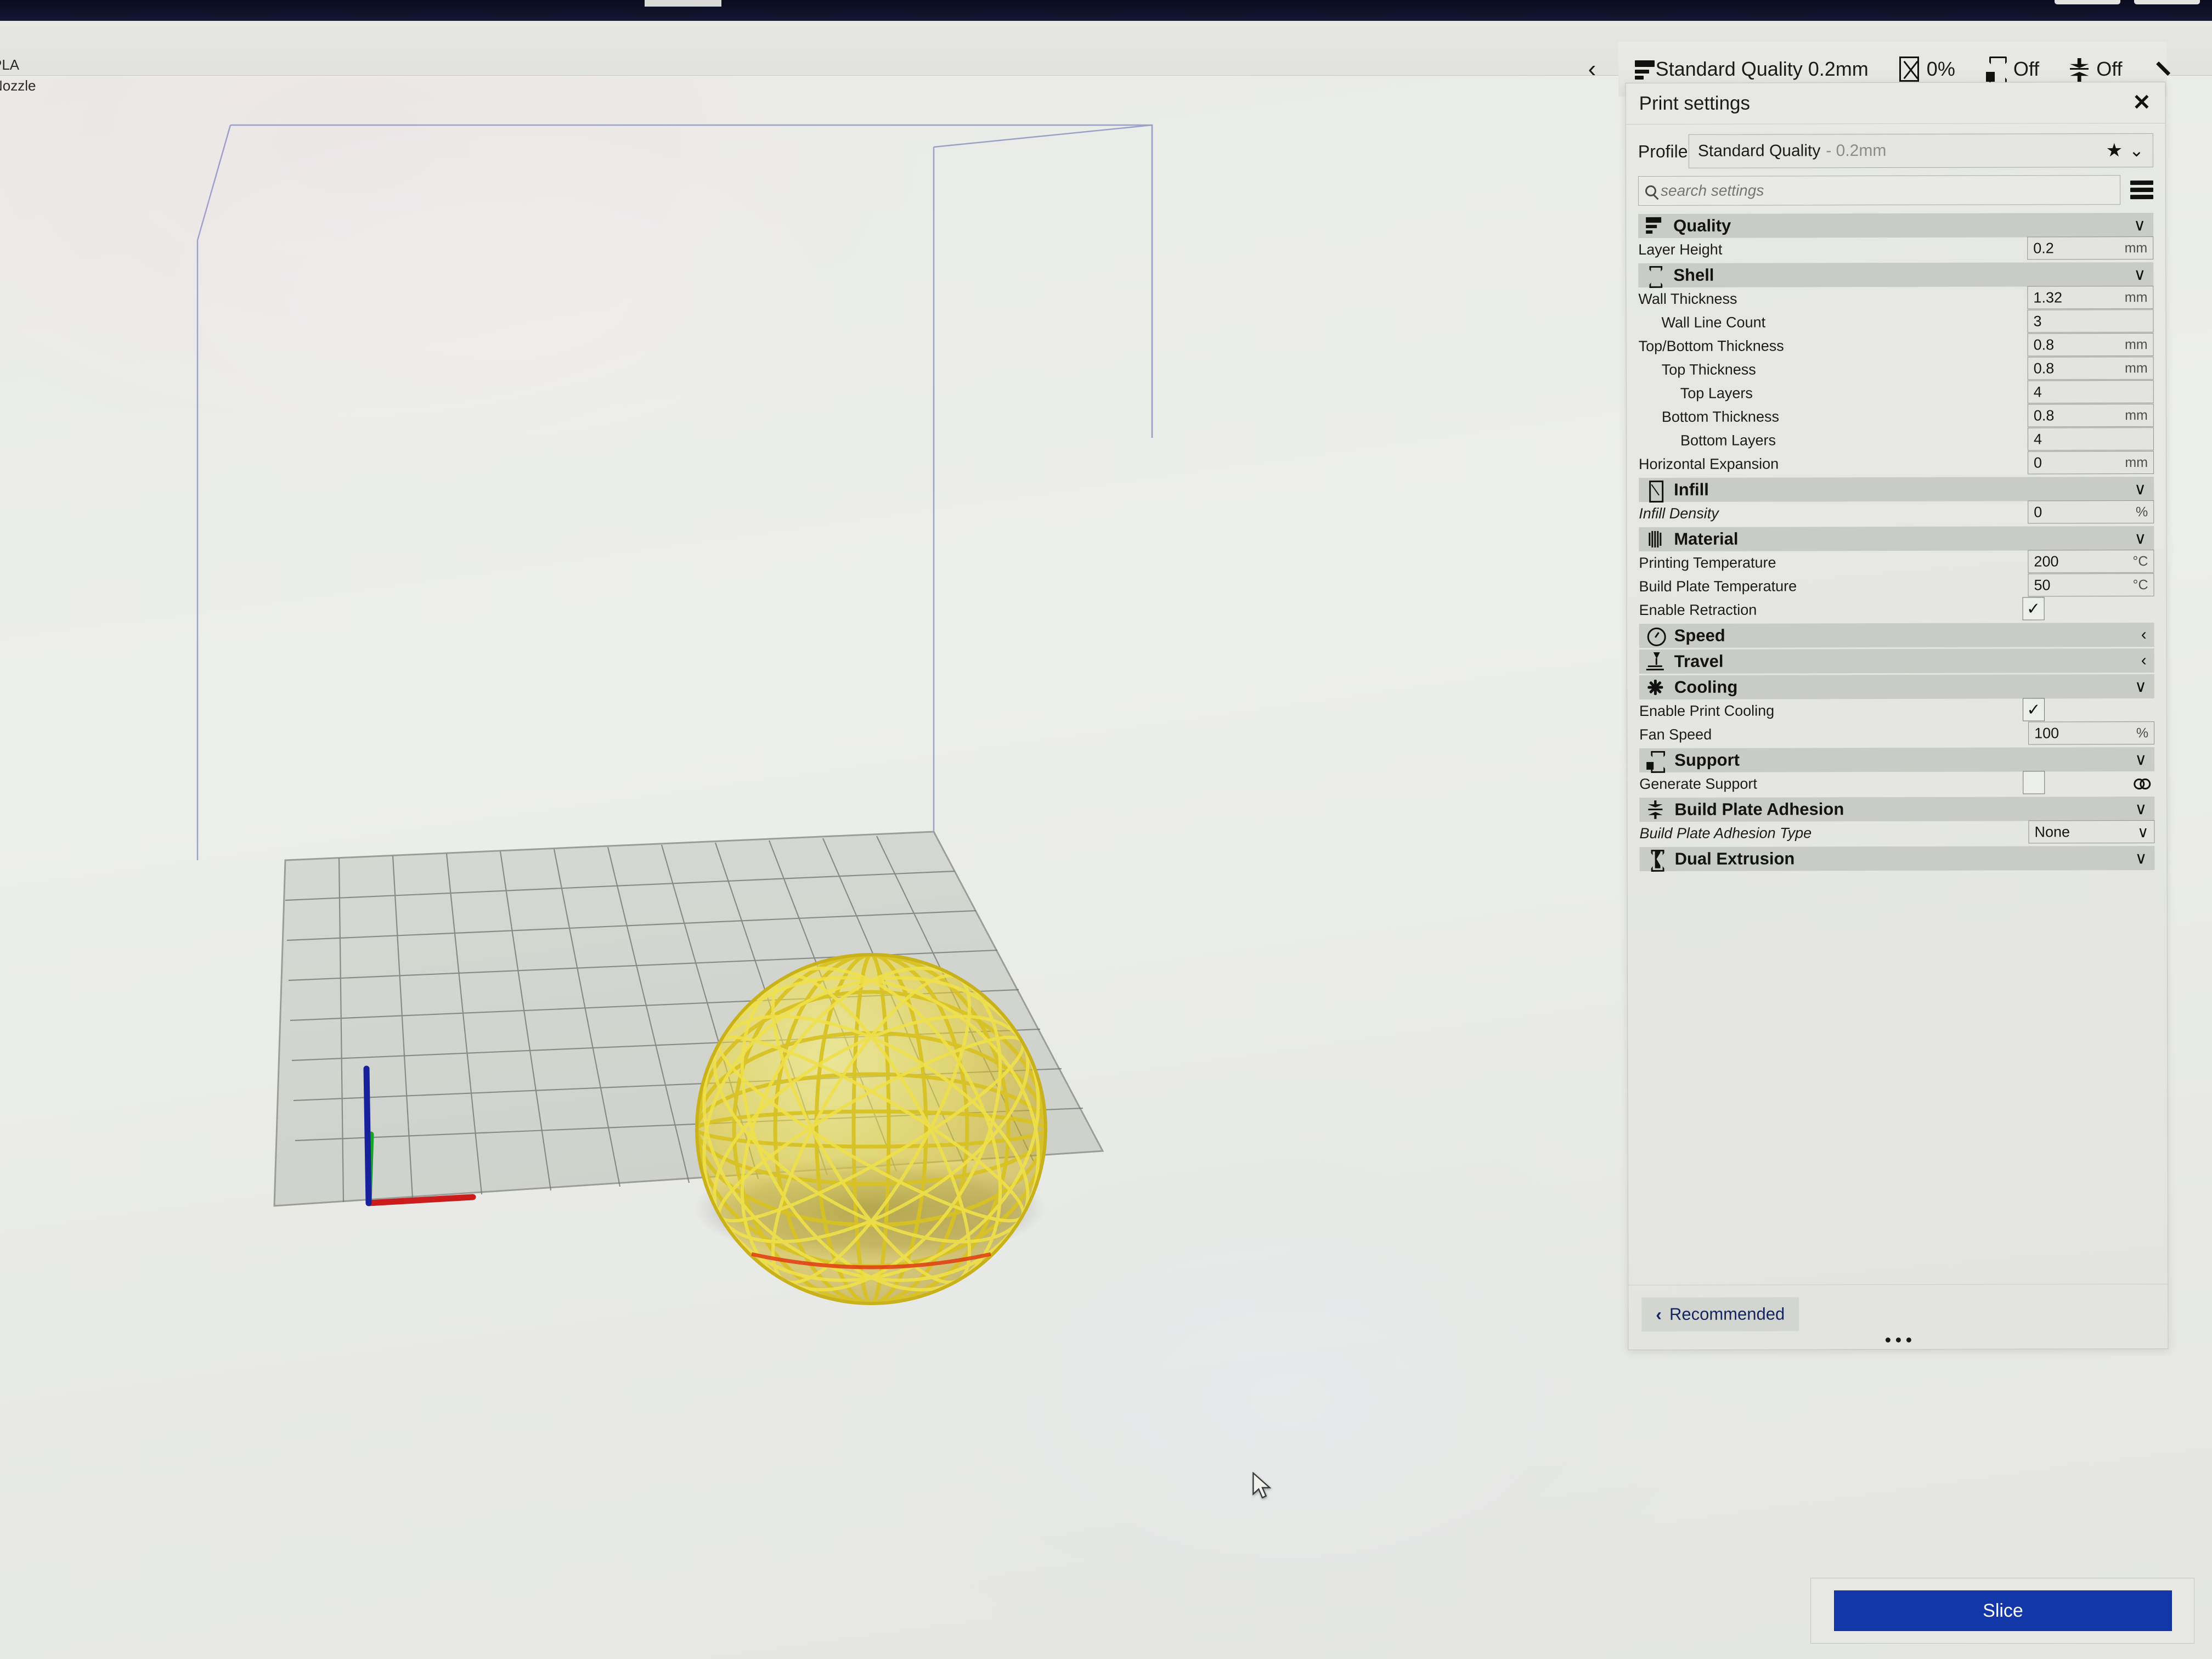 The width and height of the screenshot is (2212, 1659). What do you see at coordinates (2034, 782) in the screenshot?
I see `setting-checkbox` at bounding box center [2034, 782].